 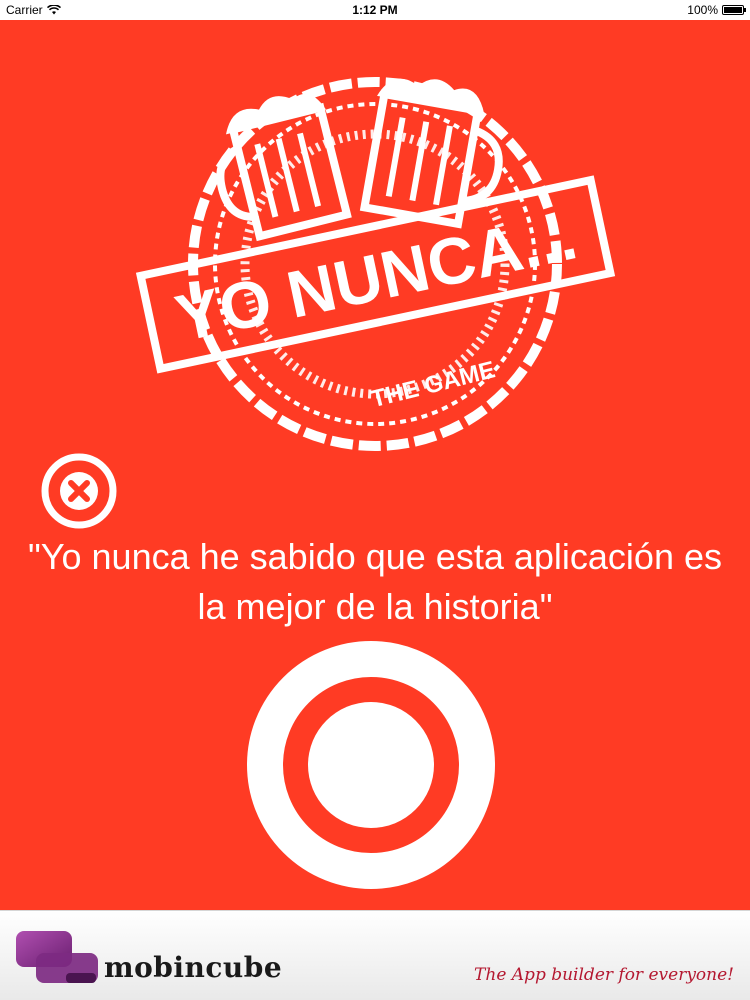 What do you see at coordinates (193, 967) in the screenshot?
I see `mobincube-brand-name: mobincube` at bounding box center [193, 967].